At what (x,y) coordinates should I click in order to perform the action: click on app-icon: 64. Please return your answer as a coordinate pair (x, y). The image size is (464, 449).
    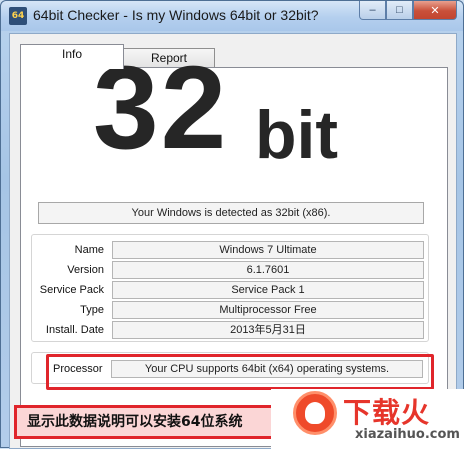
    Looking at the image, I should click on (18, 16).